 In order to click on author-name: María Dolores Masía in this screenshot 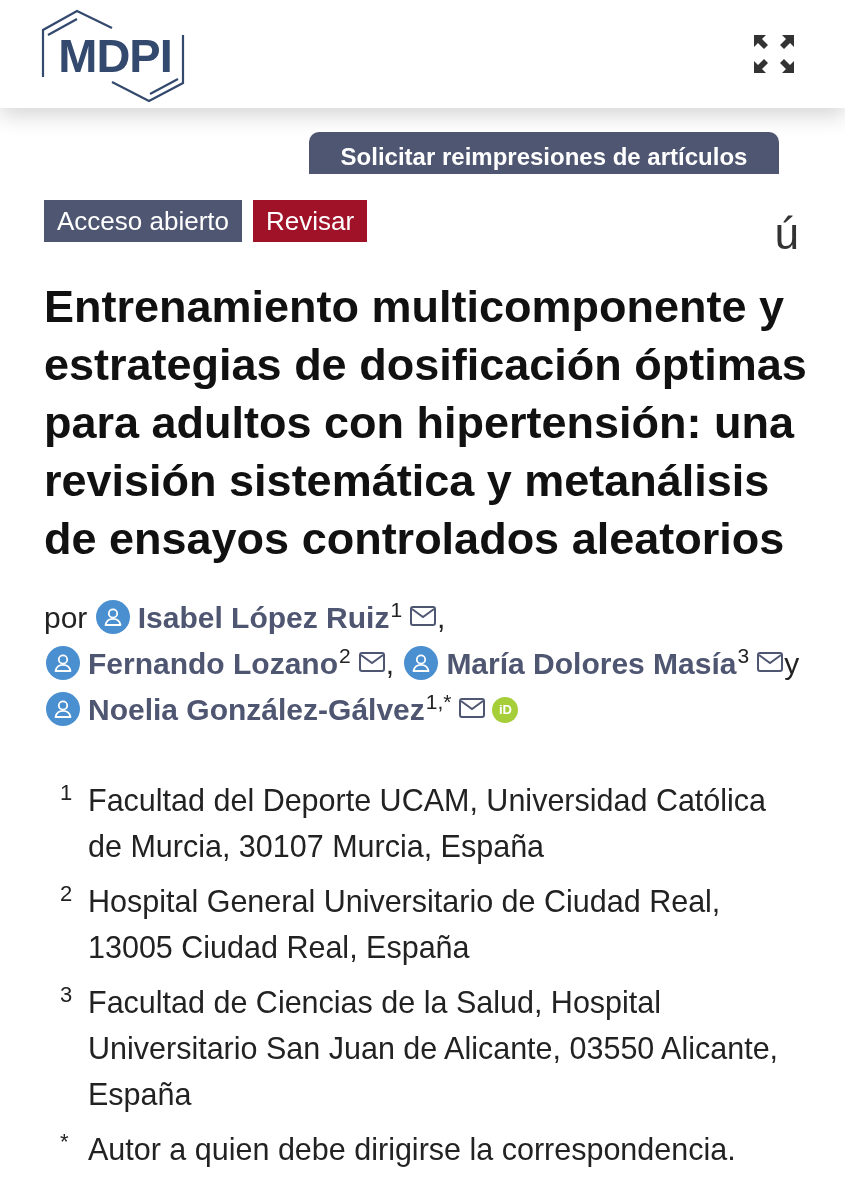, I will do `click(591, 663)`.